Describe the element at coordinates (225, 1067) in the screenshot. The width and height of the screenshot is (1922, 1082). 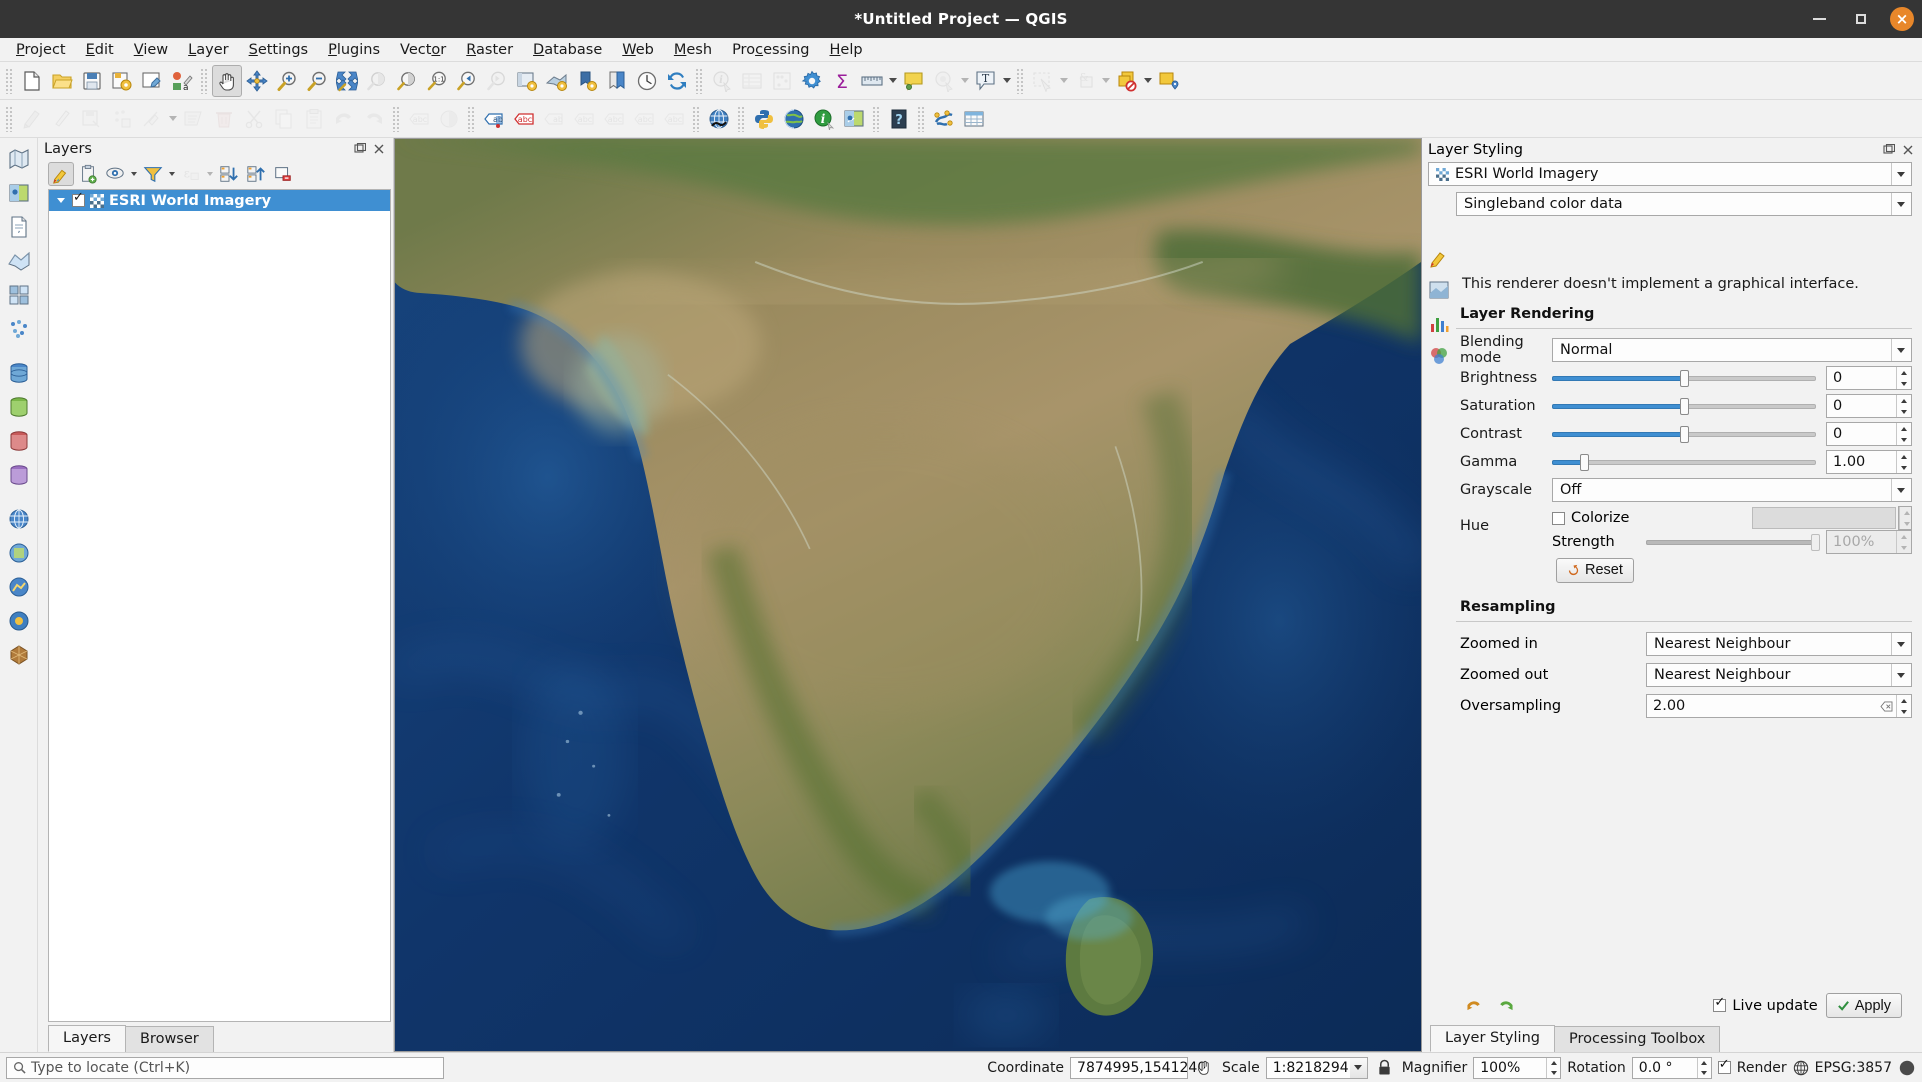
I see `locator-bar: Type to locate (Ctrl+K)` at that location.